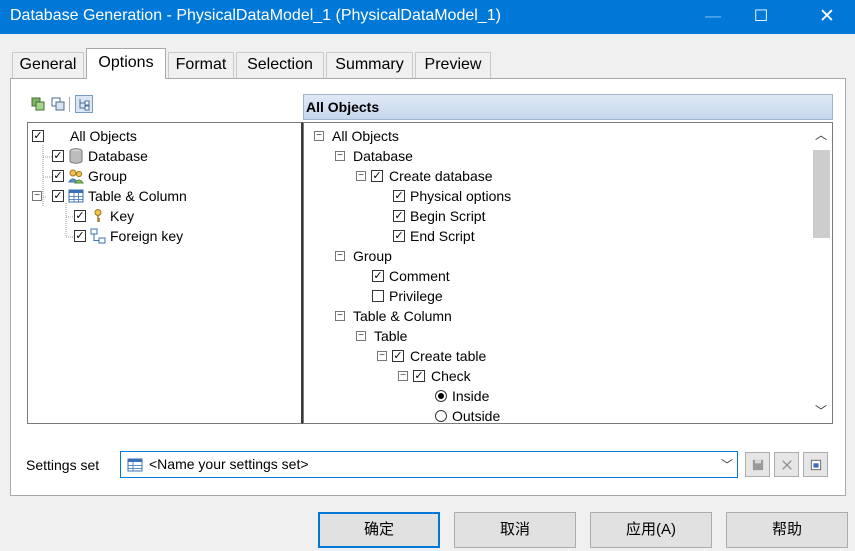  I want to click on load-settings-button, so click(815, 464).